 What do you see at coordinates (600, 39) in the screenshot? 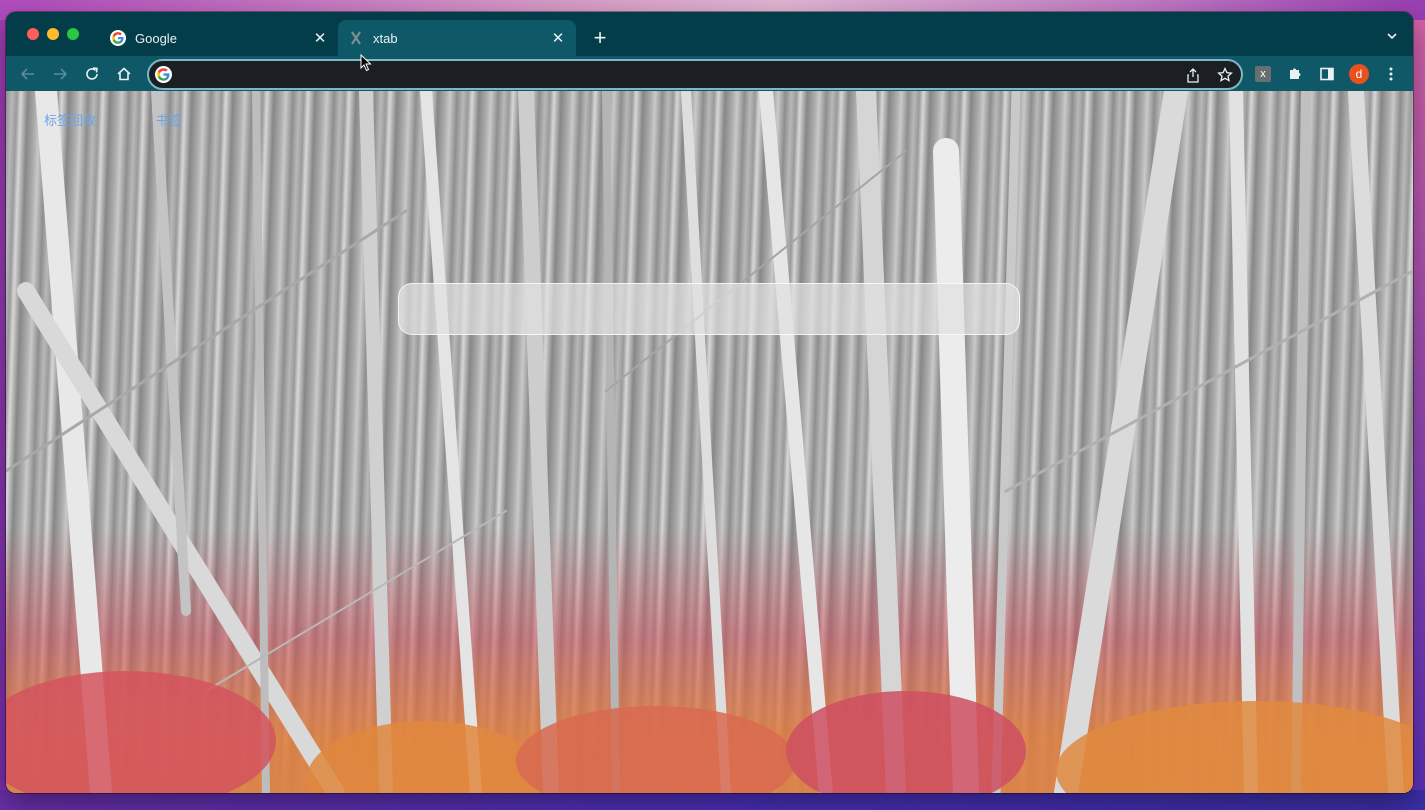
I see `new-tab-button: +` at bounding box center [600, 39].